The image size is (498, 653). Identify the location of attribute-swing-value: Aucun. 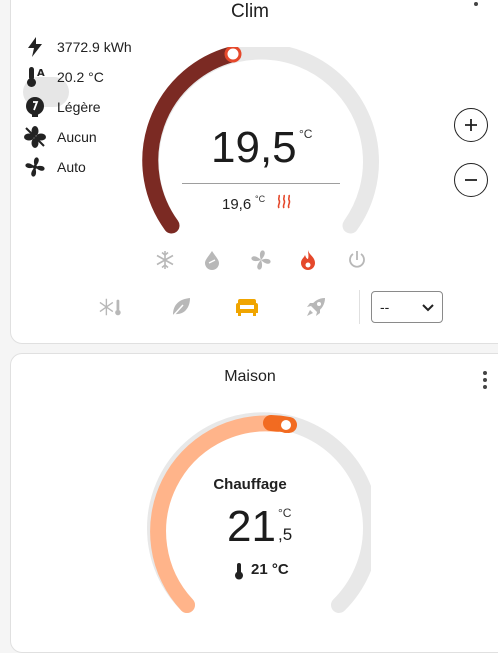
(77, 137).